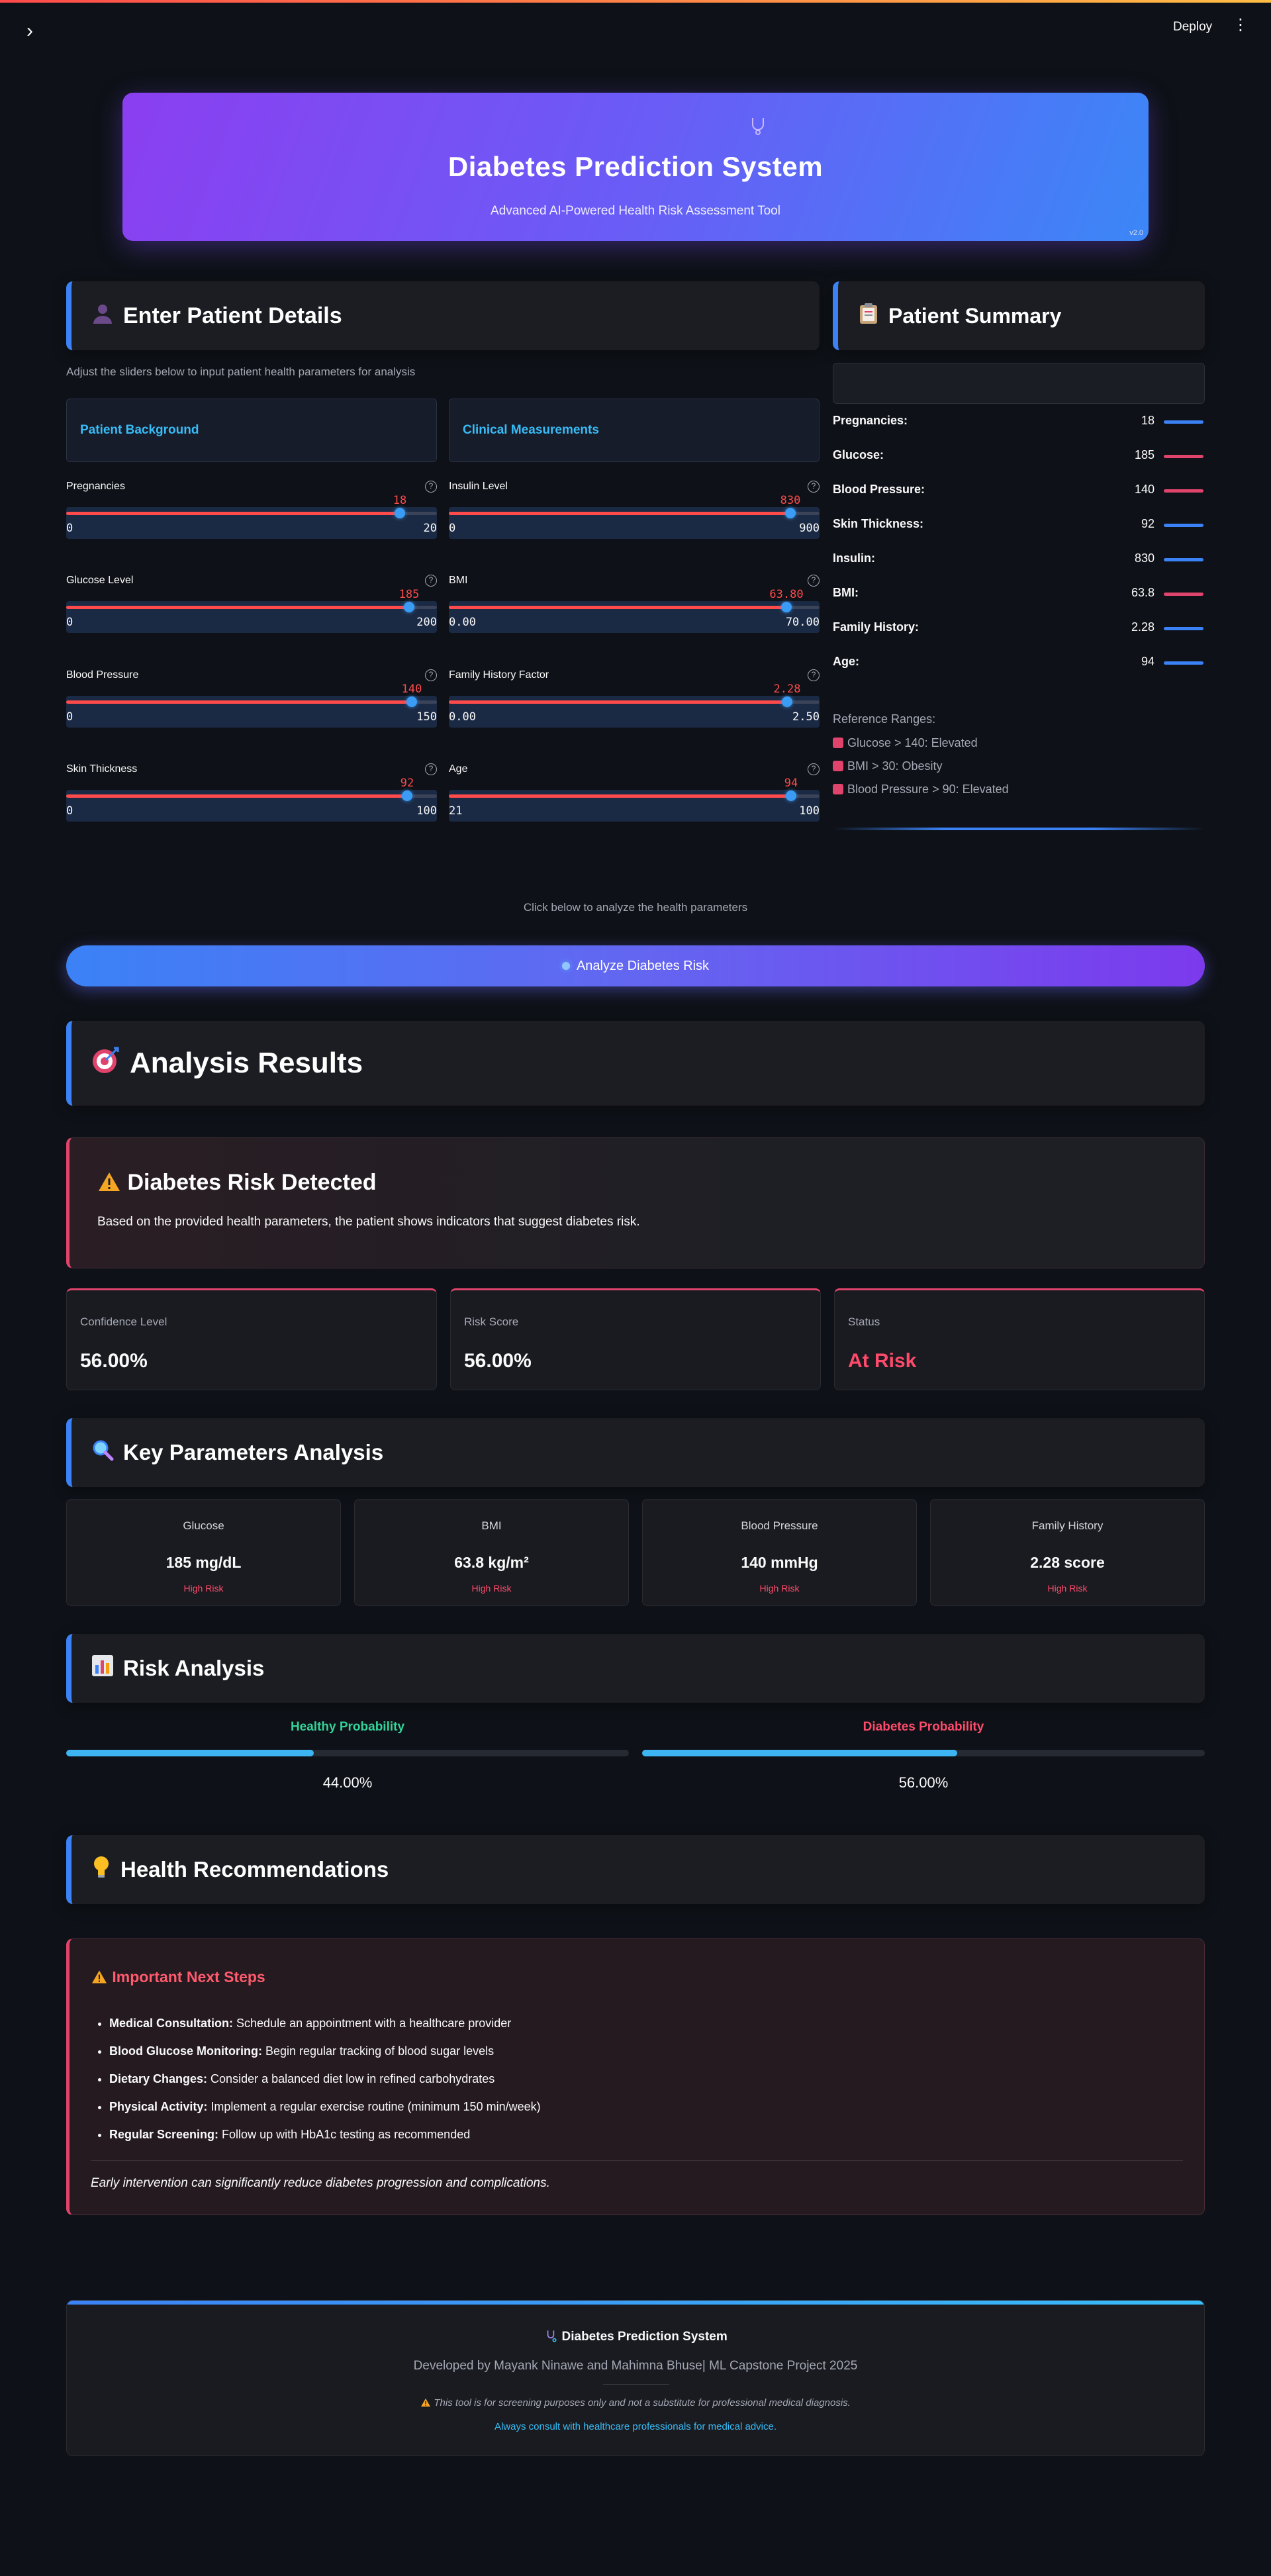 This screenshot has width=1271, height=2576. Describe the element at coordinates (171, 2023) in the screenshot. I see `recommendation-heading: Medical Consultation:` at that location.